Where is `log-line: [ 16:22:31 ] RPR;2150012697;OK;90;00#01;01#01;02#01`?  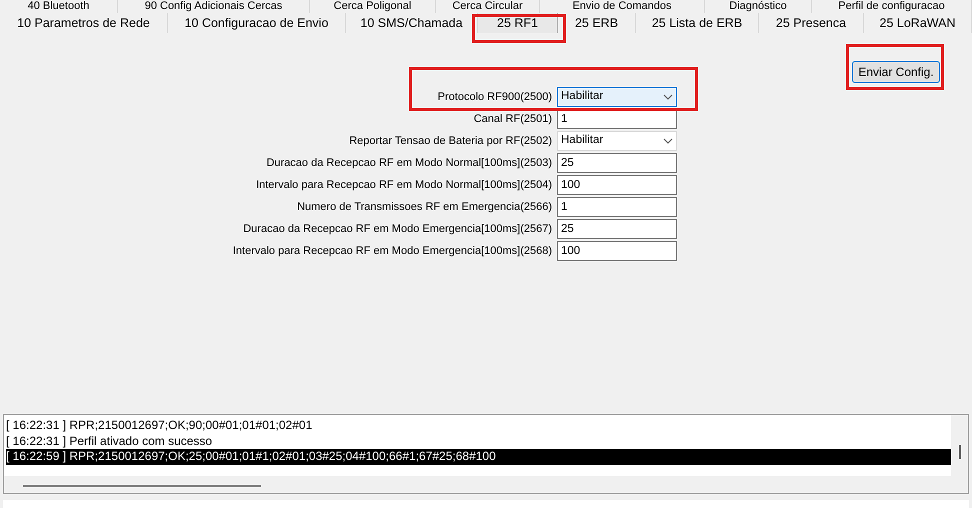 log-line: [ 16:22:31 ] RPR;2150012697;OK;90;00#01;01#01;02#01 is located at coordinates (478, 426).